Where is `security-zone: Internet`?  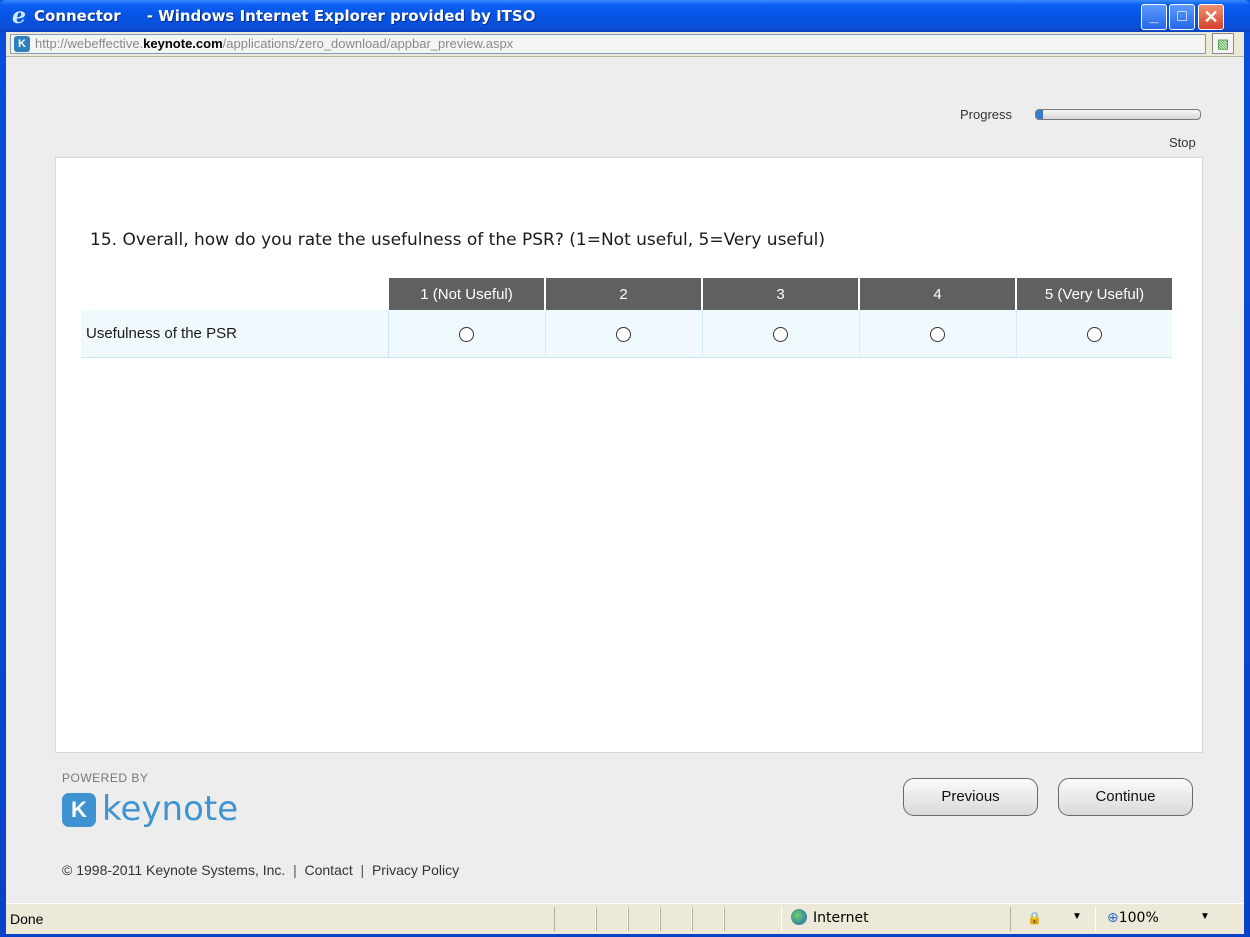 security-zone: Internet is located at coordinates (830, 917).